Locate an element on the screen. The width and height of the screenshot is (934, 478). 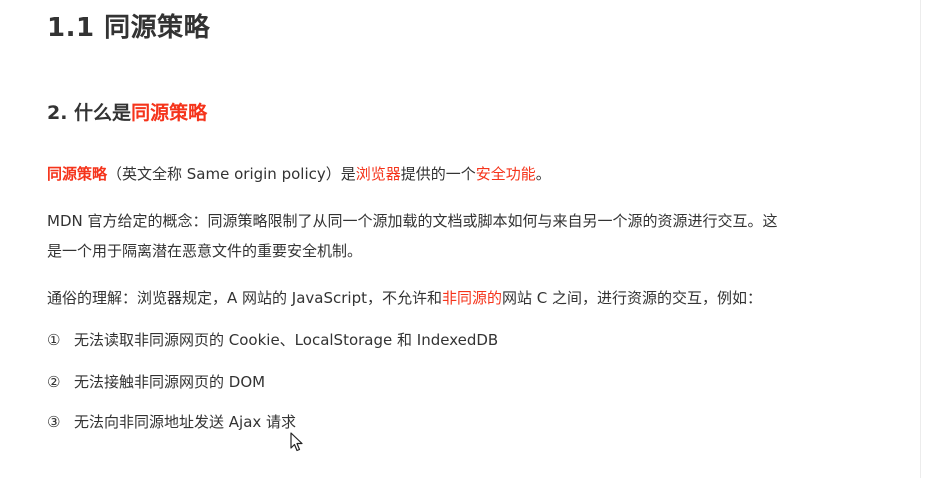
list-number: ③ is located at coordinates (54, 422).